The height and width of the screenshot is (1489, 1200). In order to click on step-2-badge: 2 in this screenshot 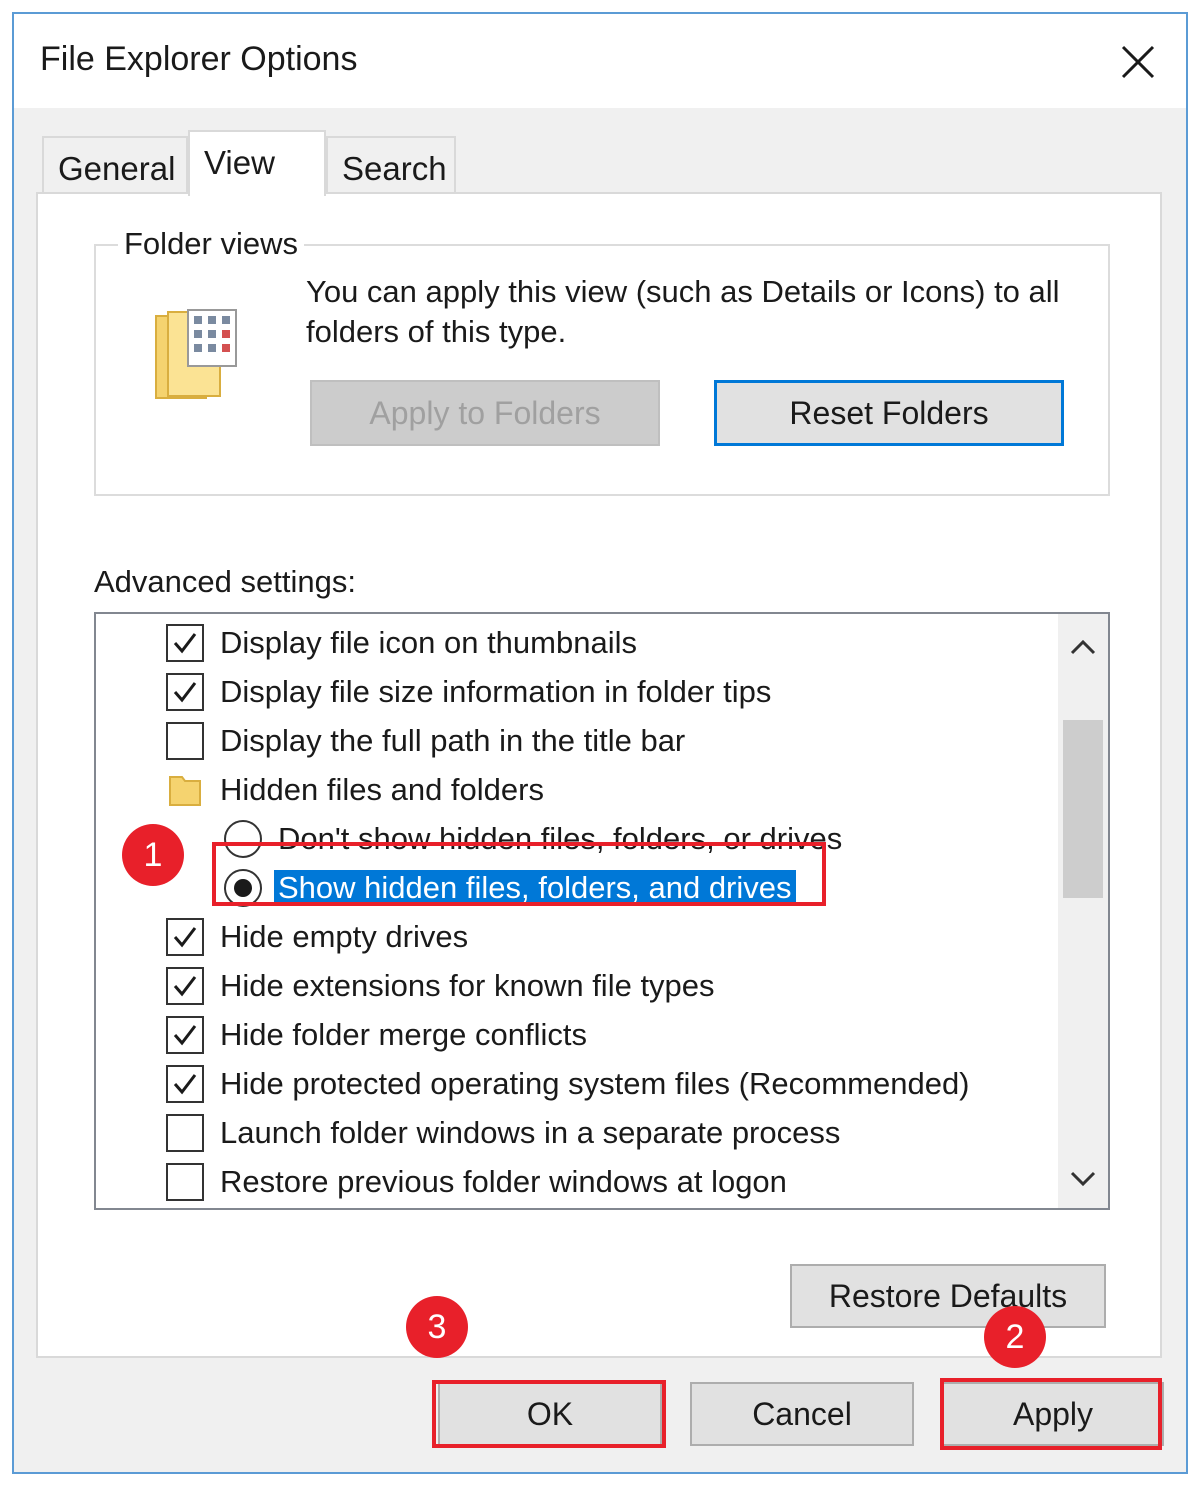, I will do `click(1015, 1337)`.